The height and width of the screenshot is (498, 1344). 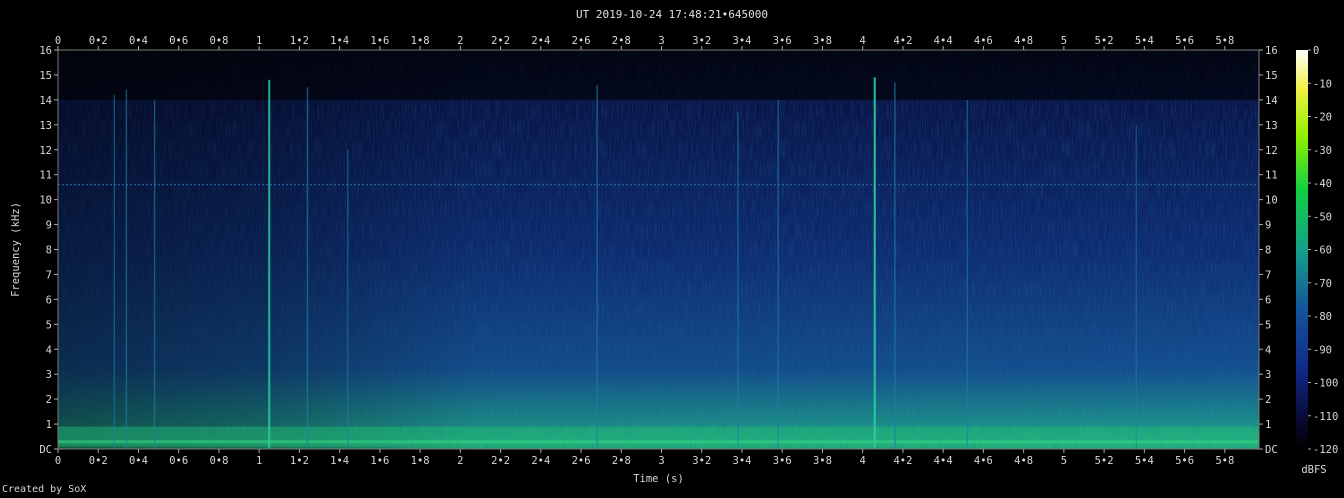 I want to click on colorbar, so click(x=1302, y=249).